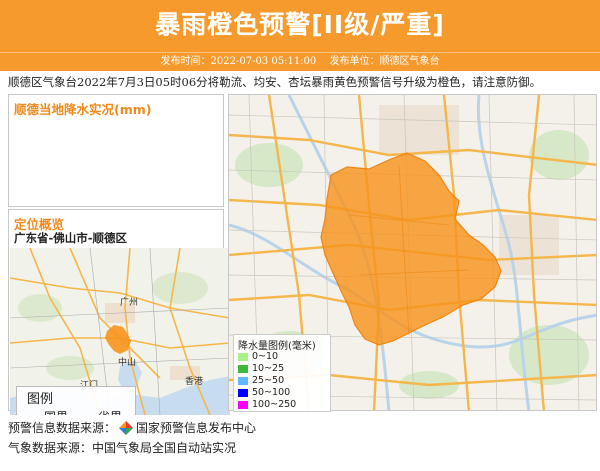 The height and width of the screenshot is (471, 600). What do you see at coordinates (271, 392) in the screenshot?
I see `rainfall-range-label: 50~100` at bounding box center [271, 392].